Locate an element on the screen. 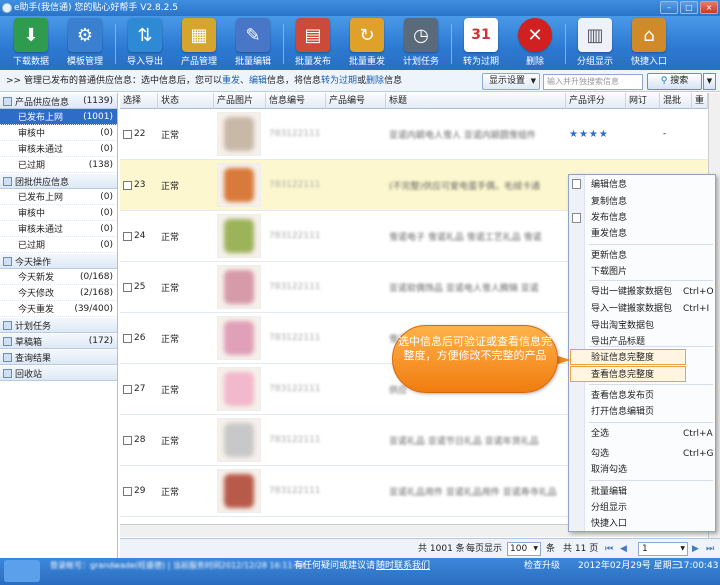  column-header: 选择 is located at coordinates (139, 101).